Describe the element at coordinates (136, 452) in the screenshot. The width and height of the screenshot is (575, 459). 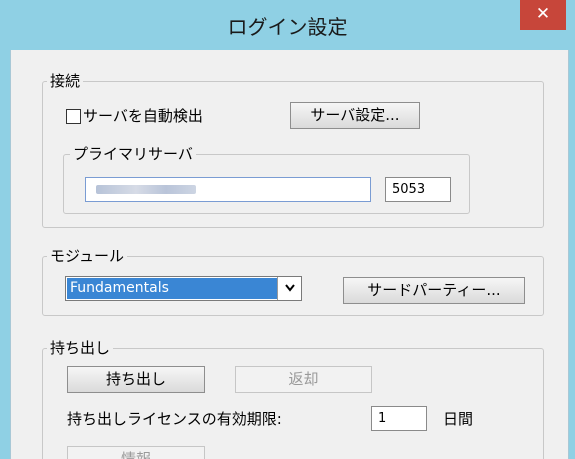
I see `info-button: 情報` at that location.